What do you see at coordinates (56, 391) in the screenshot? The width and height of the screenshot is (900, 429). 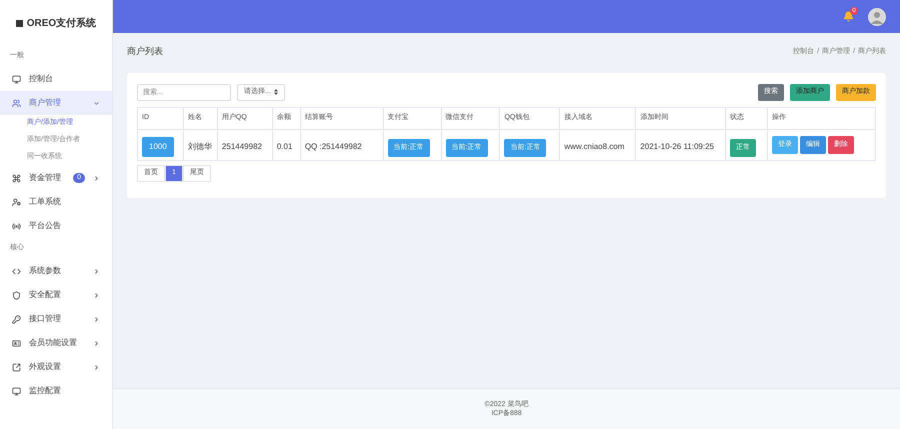 I see `menu-item: 监控配置` at bounding box center [56, 391].